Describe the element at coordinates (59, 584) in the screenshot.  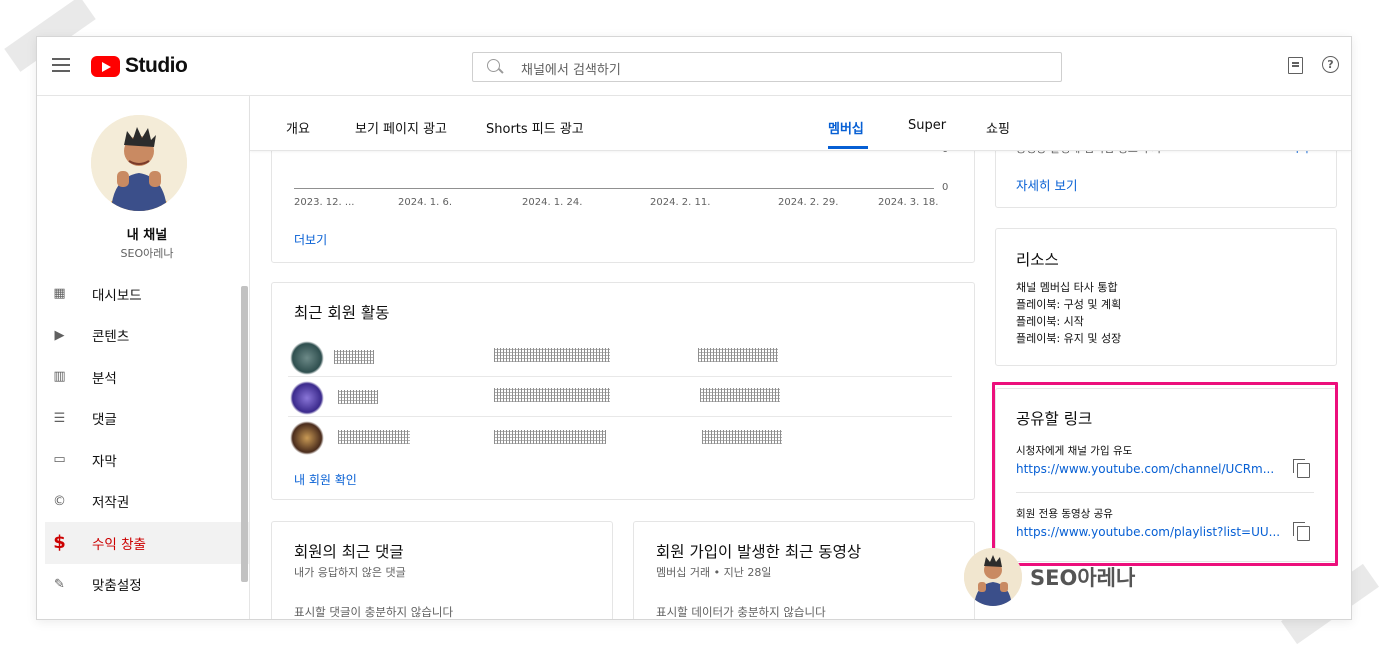
I see `customization-icon: ✎` at that location.